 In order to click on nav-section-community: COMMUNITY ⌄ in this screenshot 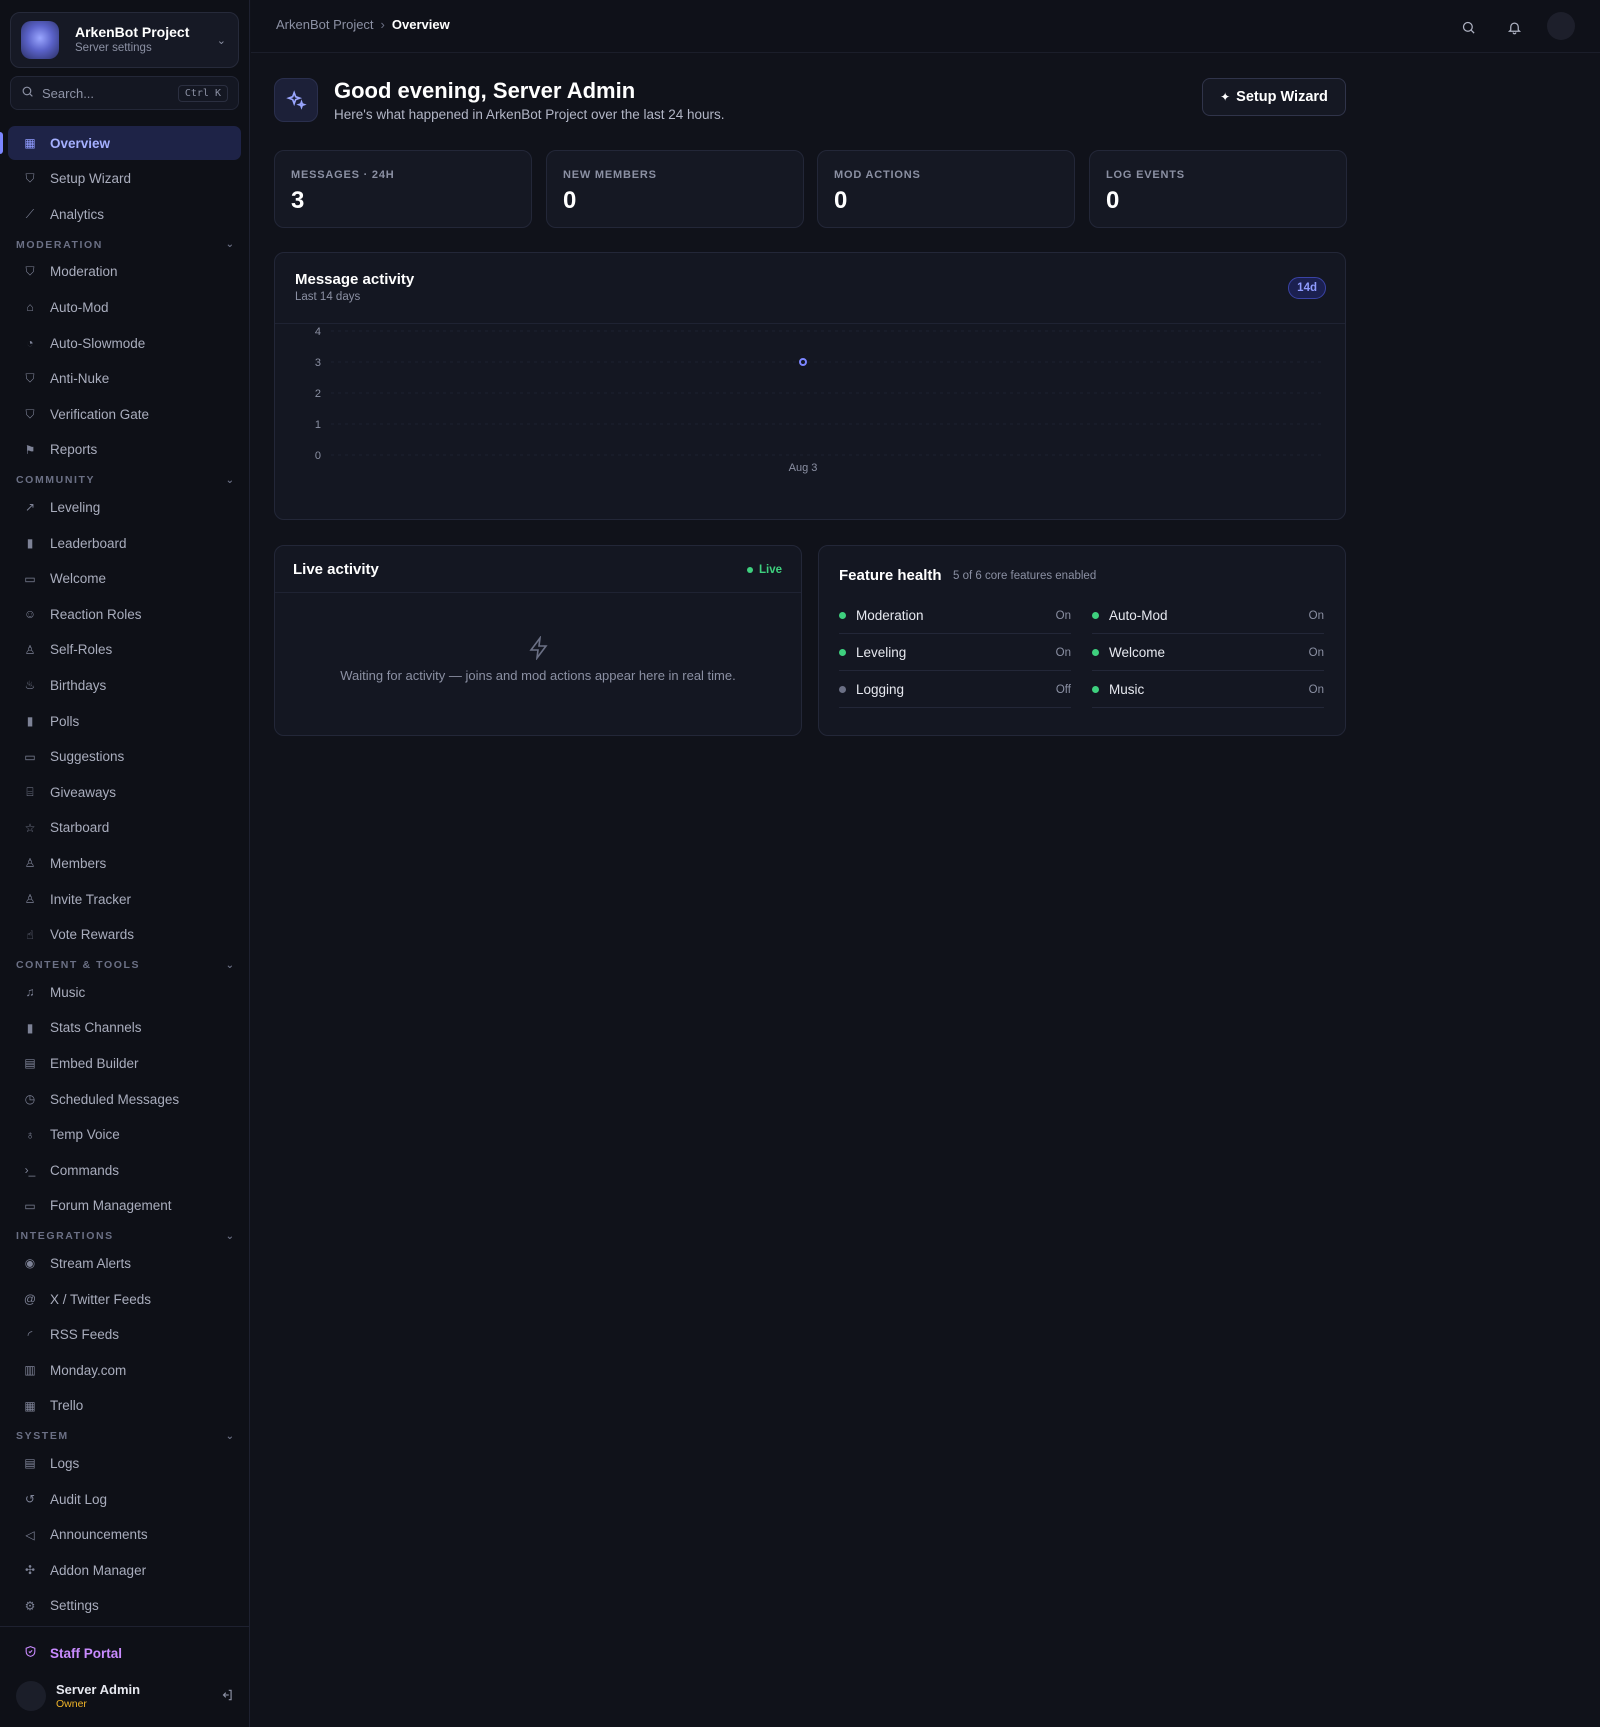, I will do `click(125, 480)`.